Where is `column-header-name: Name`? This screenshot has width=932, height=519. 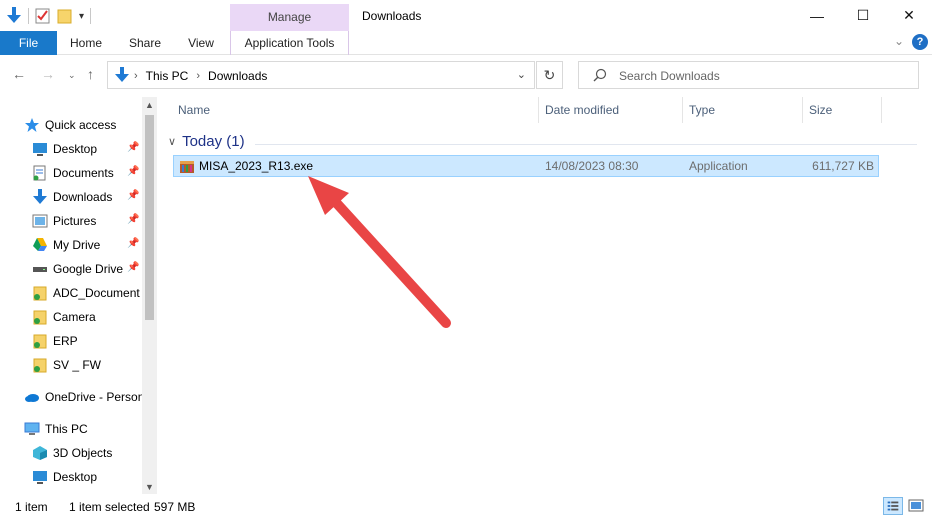 column-header-name: Name is located at coordinates (194, 110).